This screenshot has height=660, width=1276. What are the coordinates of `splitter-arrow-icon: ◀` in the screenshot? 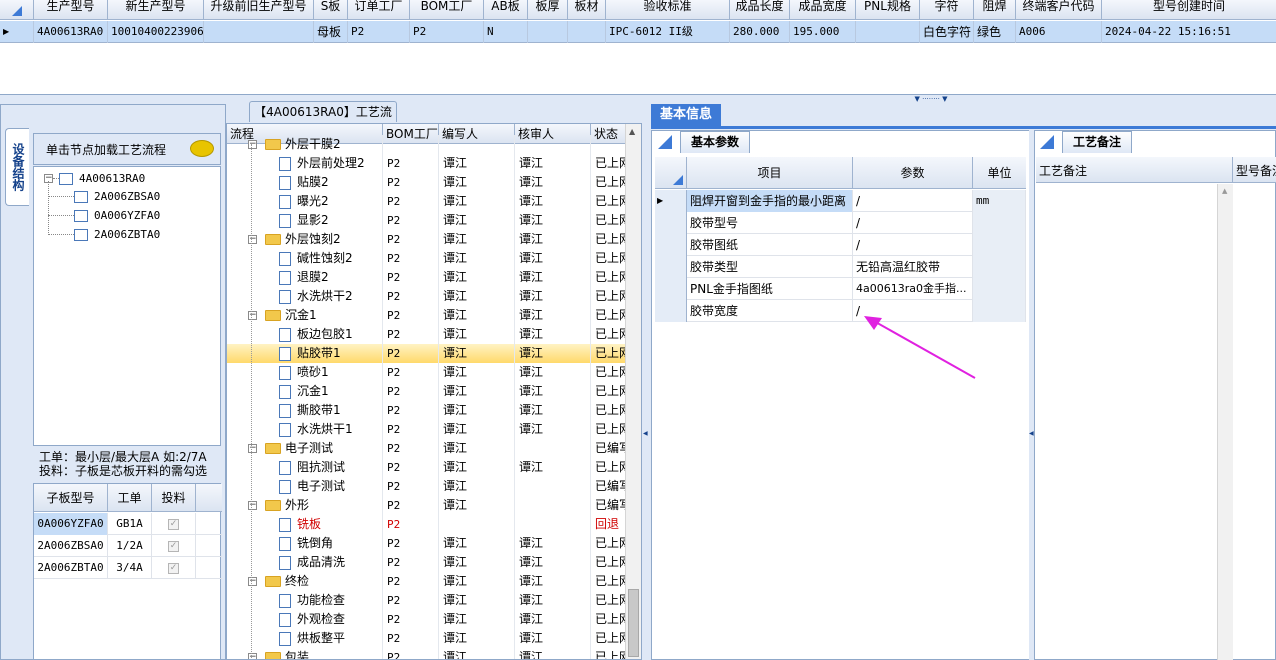 It's located at (645, 433).